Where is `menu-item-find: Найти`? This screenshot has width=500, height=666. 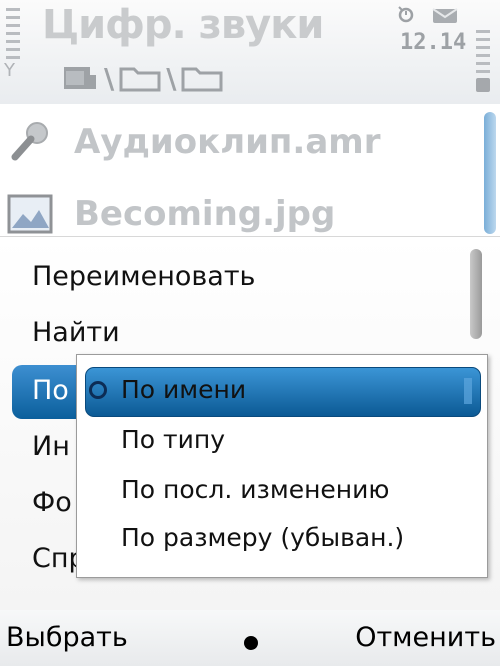
menu-item-find: Найти is located at coordinates (76, 332).